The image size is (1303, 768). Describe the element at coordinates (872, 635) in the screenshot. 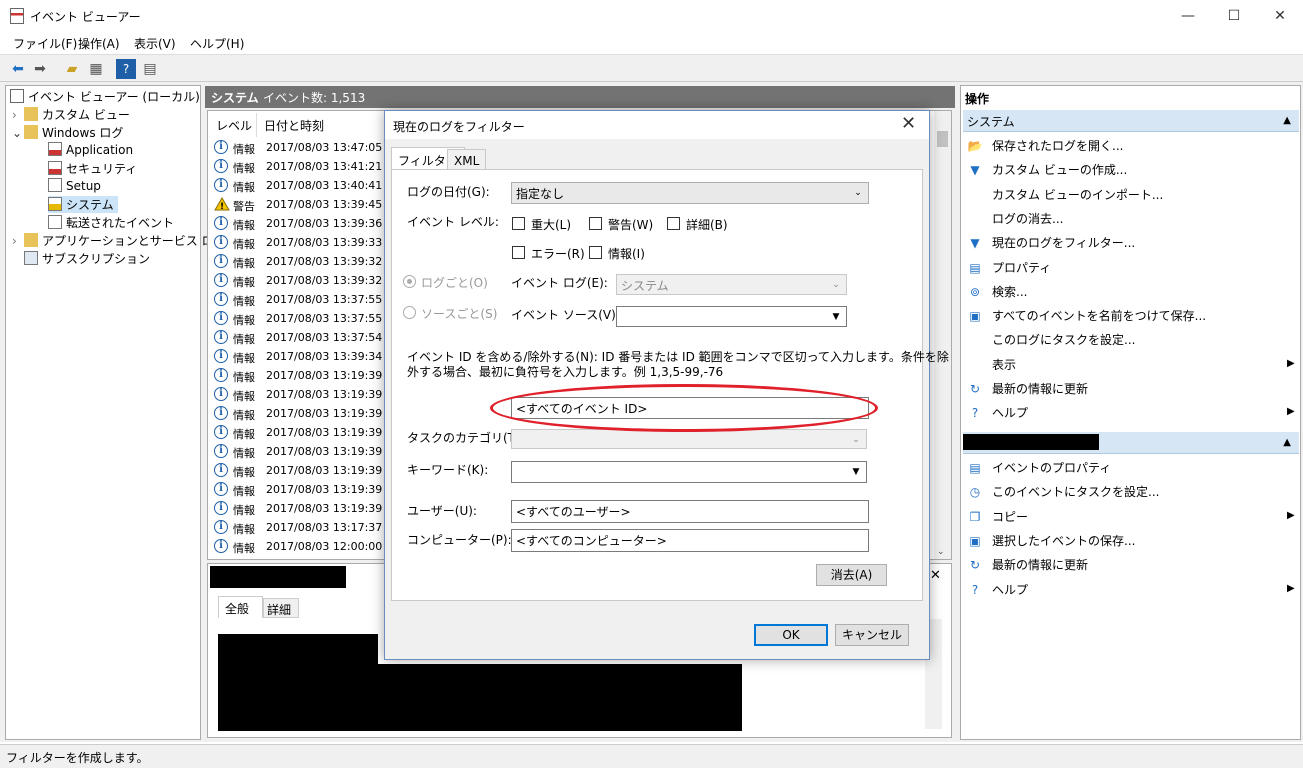

I see `cancel-button: キャンセル` at that location.